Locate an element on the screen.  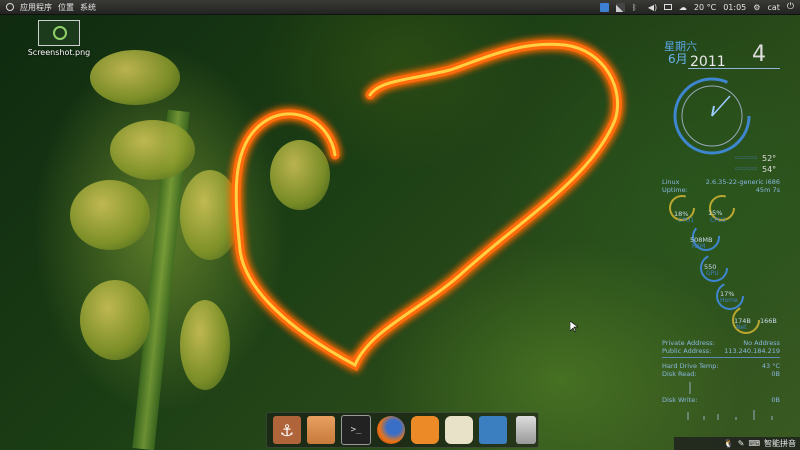
cpu2-value: 15% is located at coordinates (715, 213).